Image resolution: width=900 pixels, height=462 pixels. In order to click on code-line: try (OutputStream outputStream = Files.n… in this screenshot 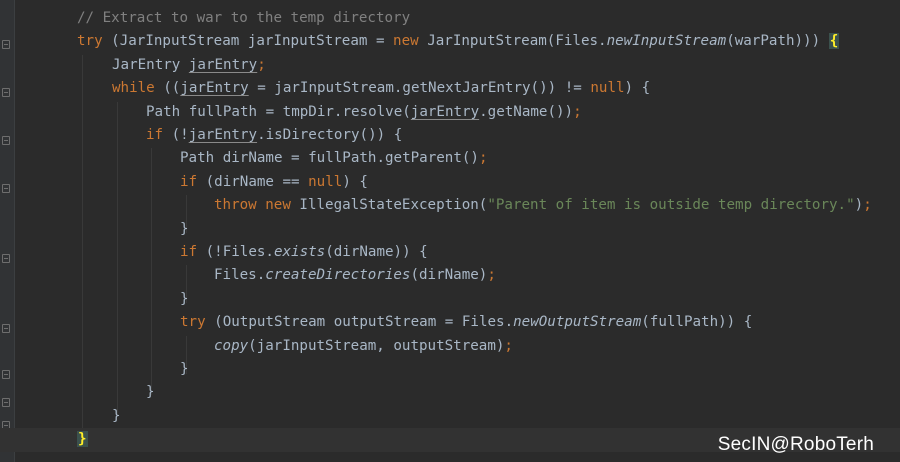, I will do `click(450, 322)`.